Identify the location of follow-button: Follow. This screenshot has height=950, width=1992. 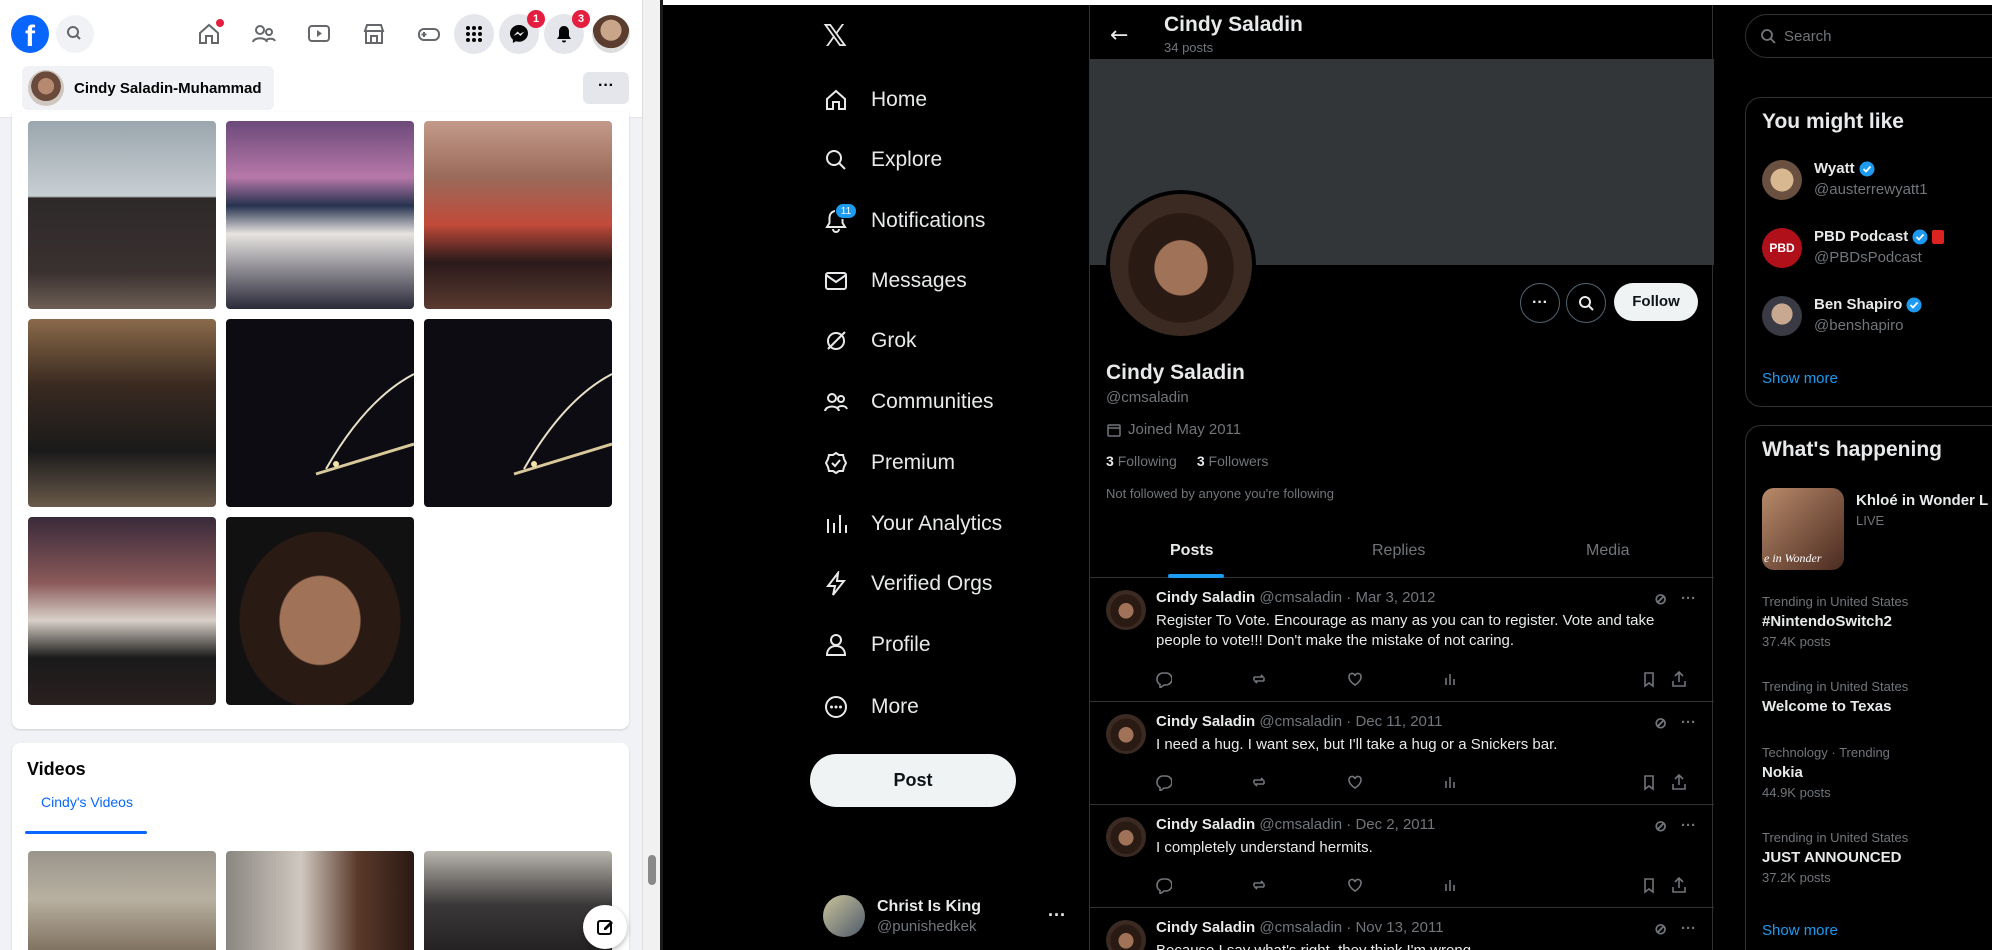
(1656, 302).